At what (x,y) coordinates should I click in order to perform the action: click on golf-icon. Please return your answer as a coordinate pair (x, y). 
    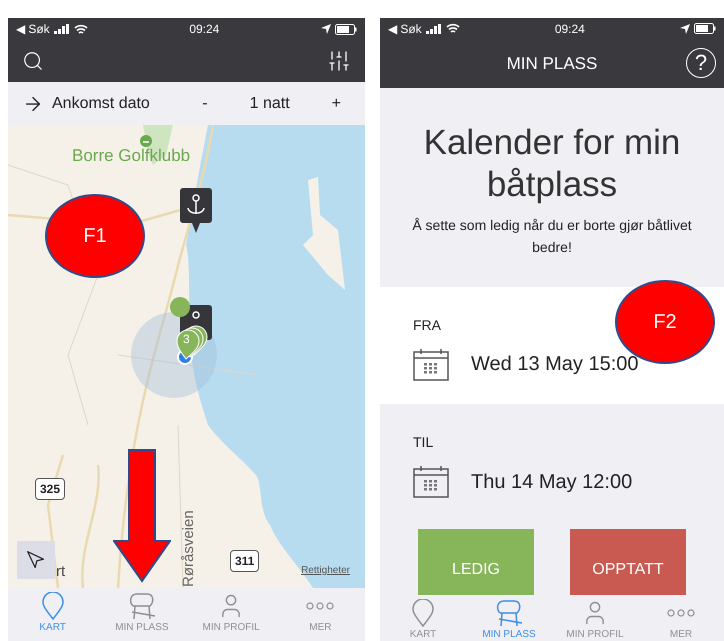
    Looking at the image, I should click on (146, 141).